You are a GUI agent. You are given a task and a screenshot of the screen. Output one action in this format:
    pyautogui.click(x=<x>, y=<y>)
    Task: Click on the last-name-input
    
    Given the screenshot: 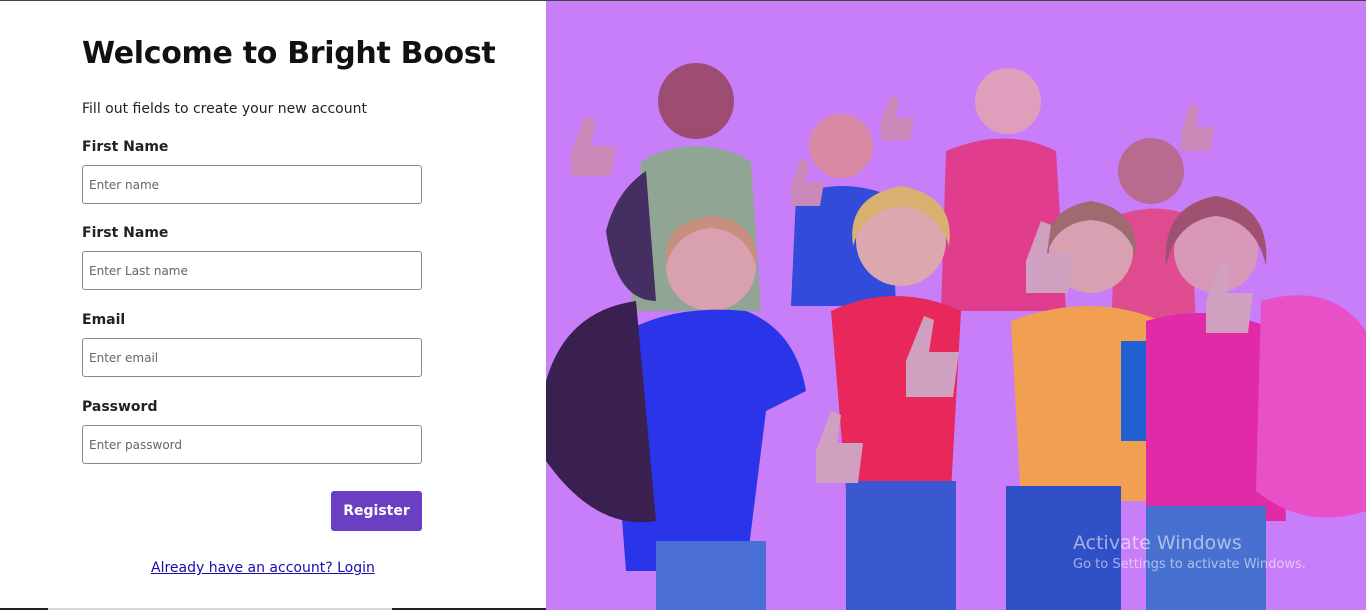 What is the action you would take?
    pyautogui.click(x=252, y=270)
    